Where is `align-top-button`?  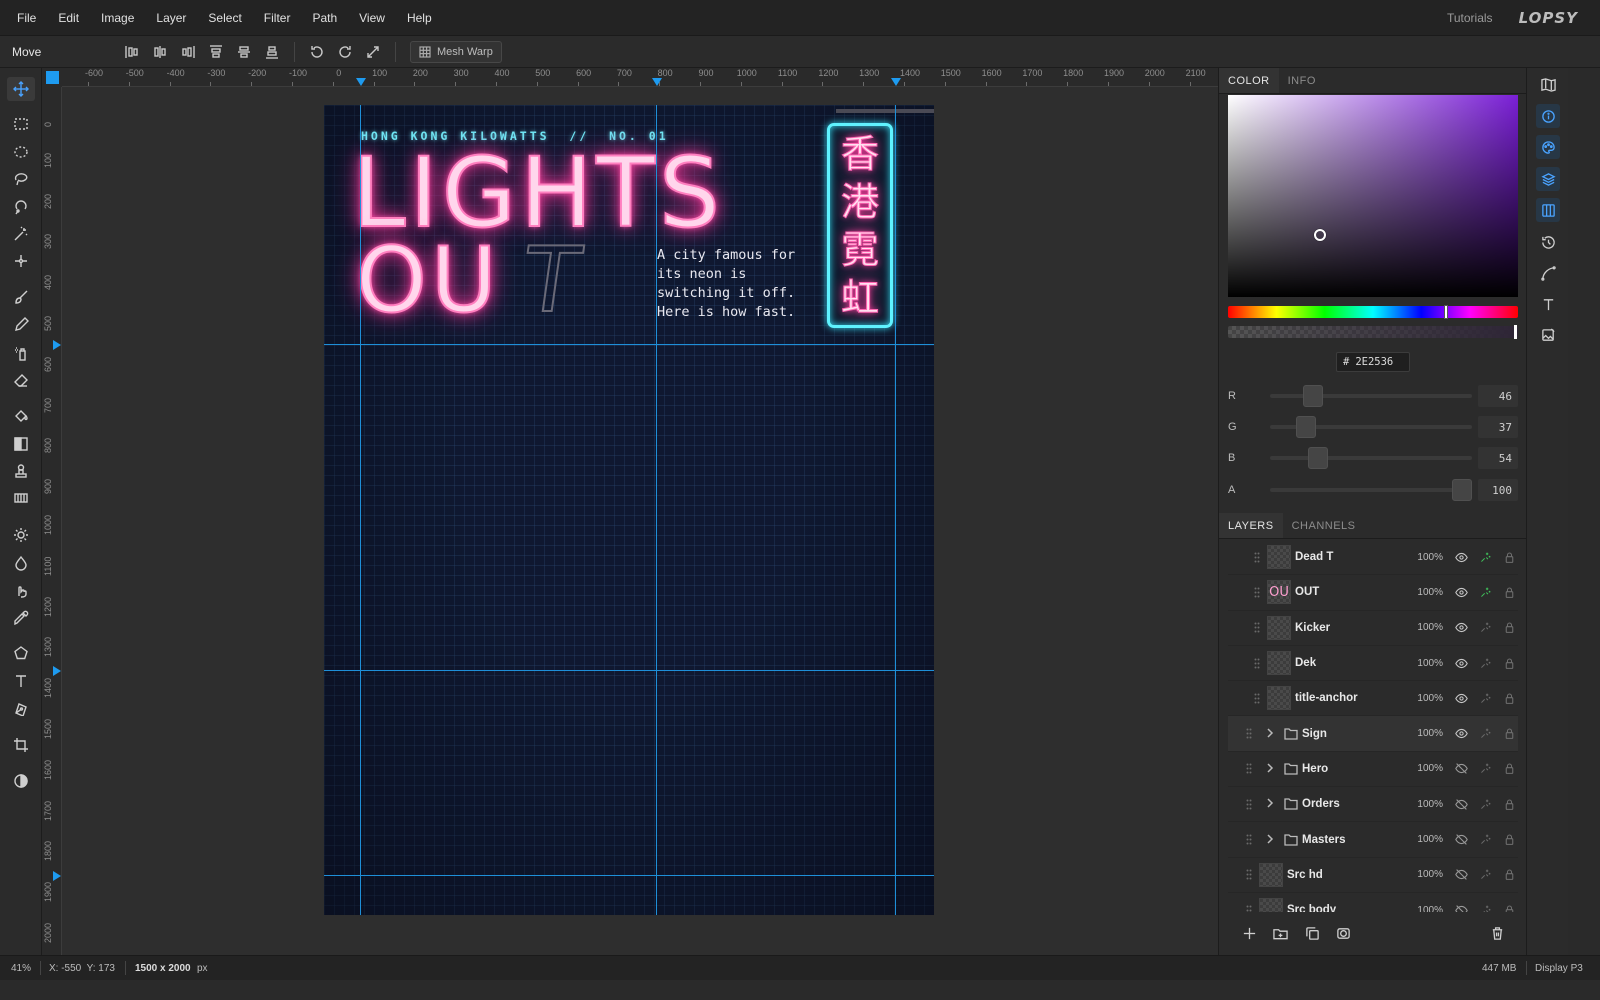 align-top-button is located at coordinates (216, 52).